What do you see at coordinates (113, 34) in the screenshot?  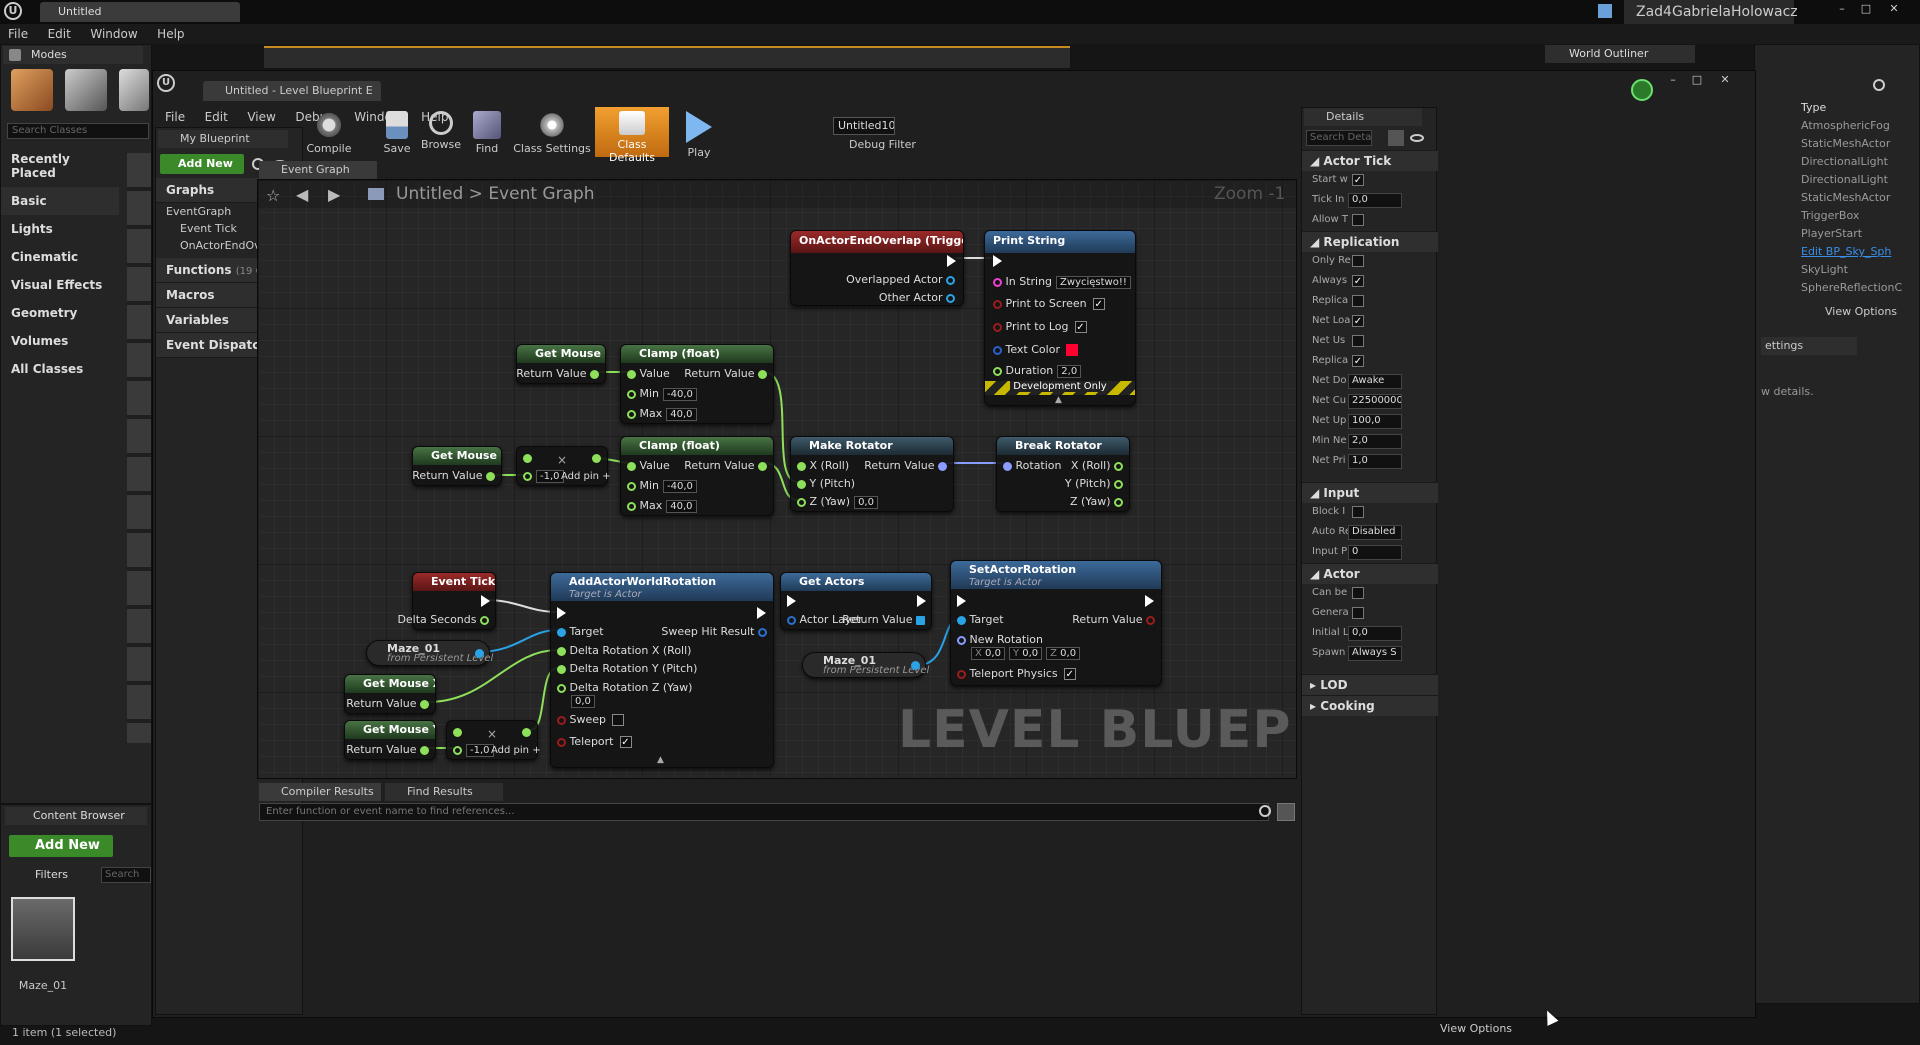 I see `menu-window: Window` at bounding box center [113, 34].